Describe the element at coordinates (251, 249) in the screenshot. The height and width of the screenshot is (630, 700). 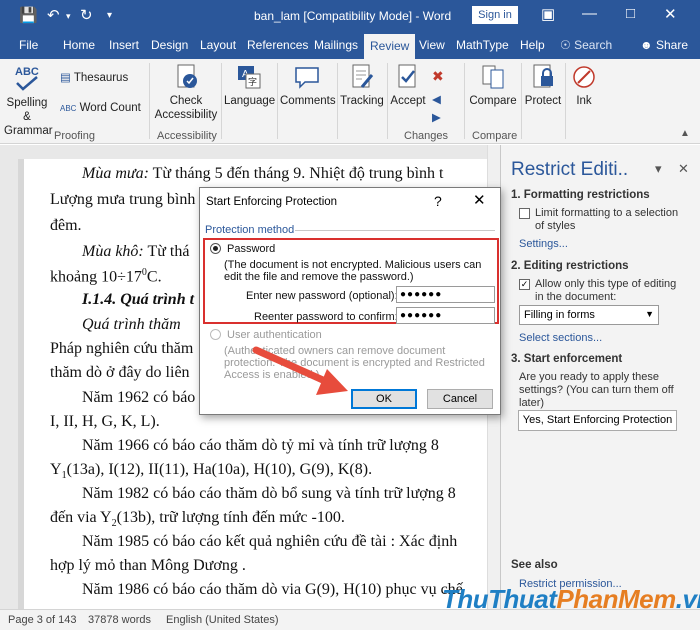
I see `password-label: Password` at that location.